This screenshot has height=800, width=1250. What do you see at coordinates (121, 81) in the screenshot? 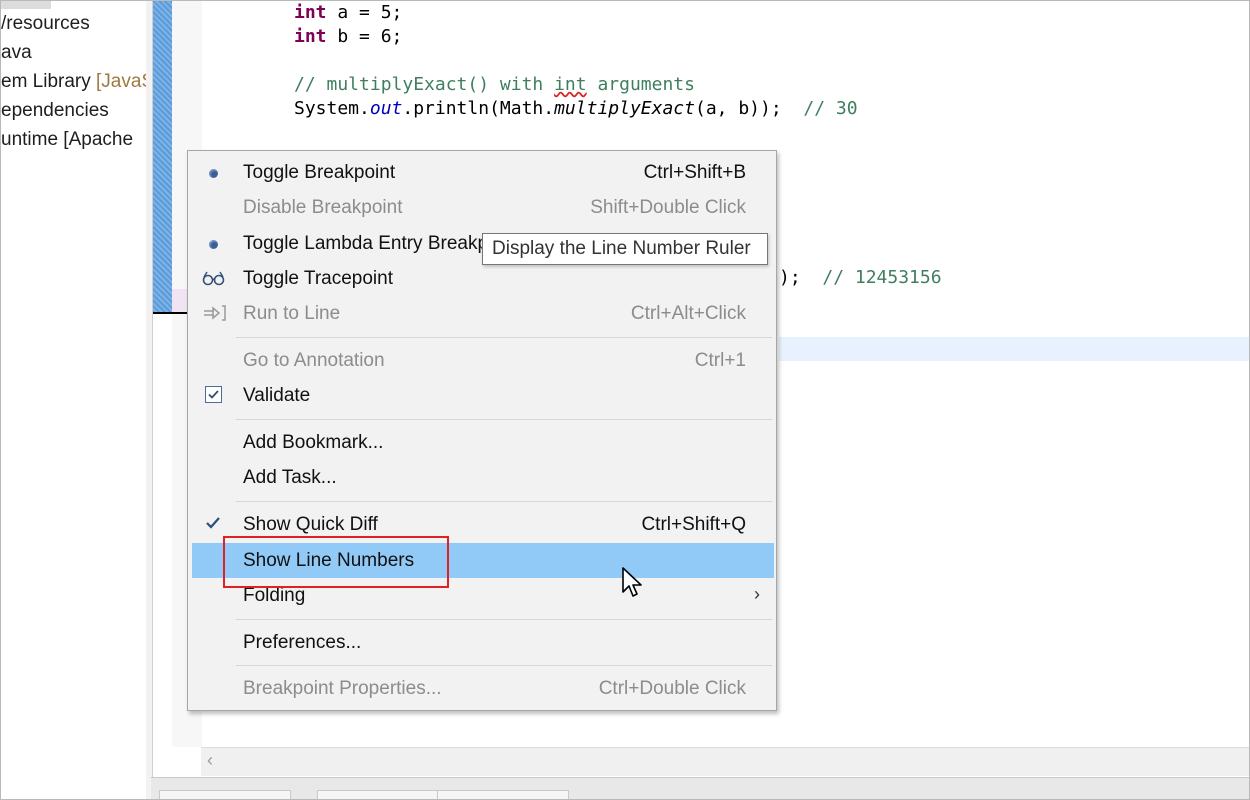
I see `jre-decoration: [JavaS` at bounding box center [121, 81].